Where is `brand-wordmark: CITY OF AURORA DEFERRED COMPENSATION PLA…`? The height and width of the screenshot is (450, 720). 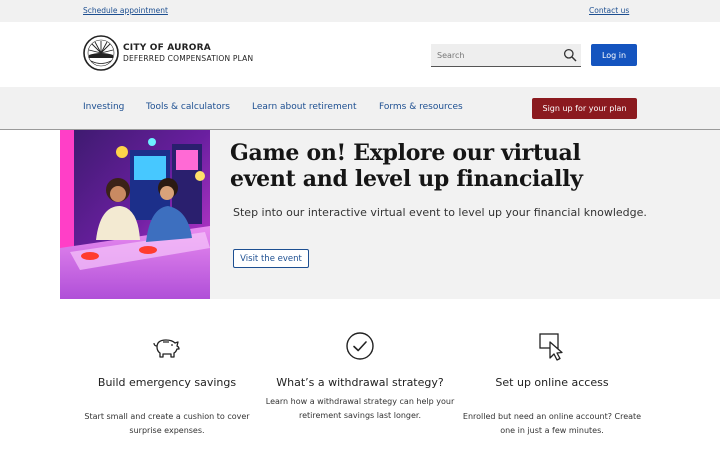
brand-wordmark: CITY OF AURORA DEFERRED COMPENSATION PLA… is located at coordinates (188, 53).